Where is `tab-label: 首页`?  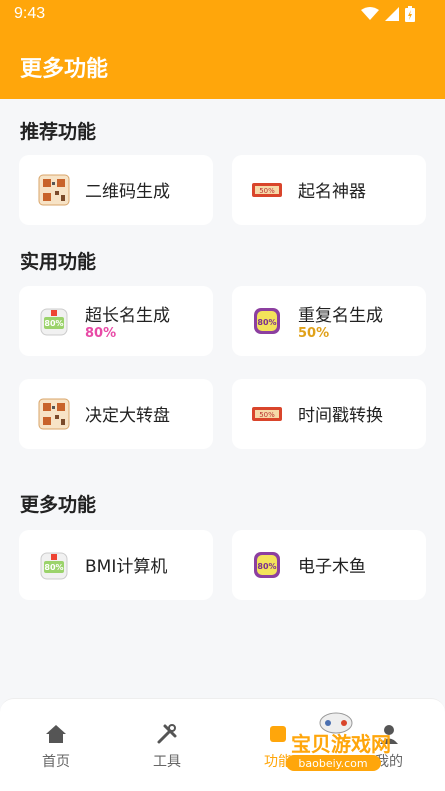 tab-label: 首页 is located at coordinates (56, 762).